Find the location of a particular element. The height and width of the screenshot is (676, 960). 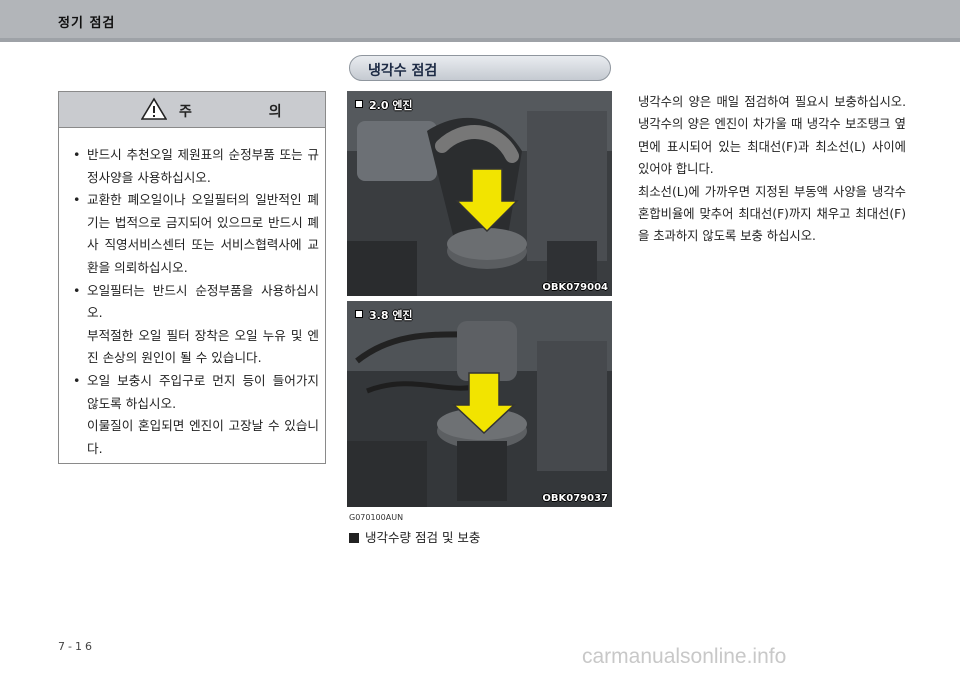

page-number: 7-16 is located at coordinates (76, 646).